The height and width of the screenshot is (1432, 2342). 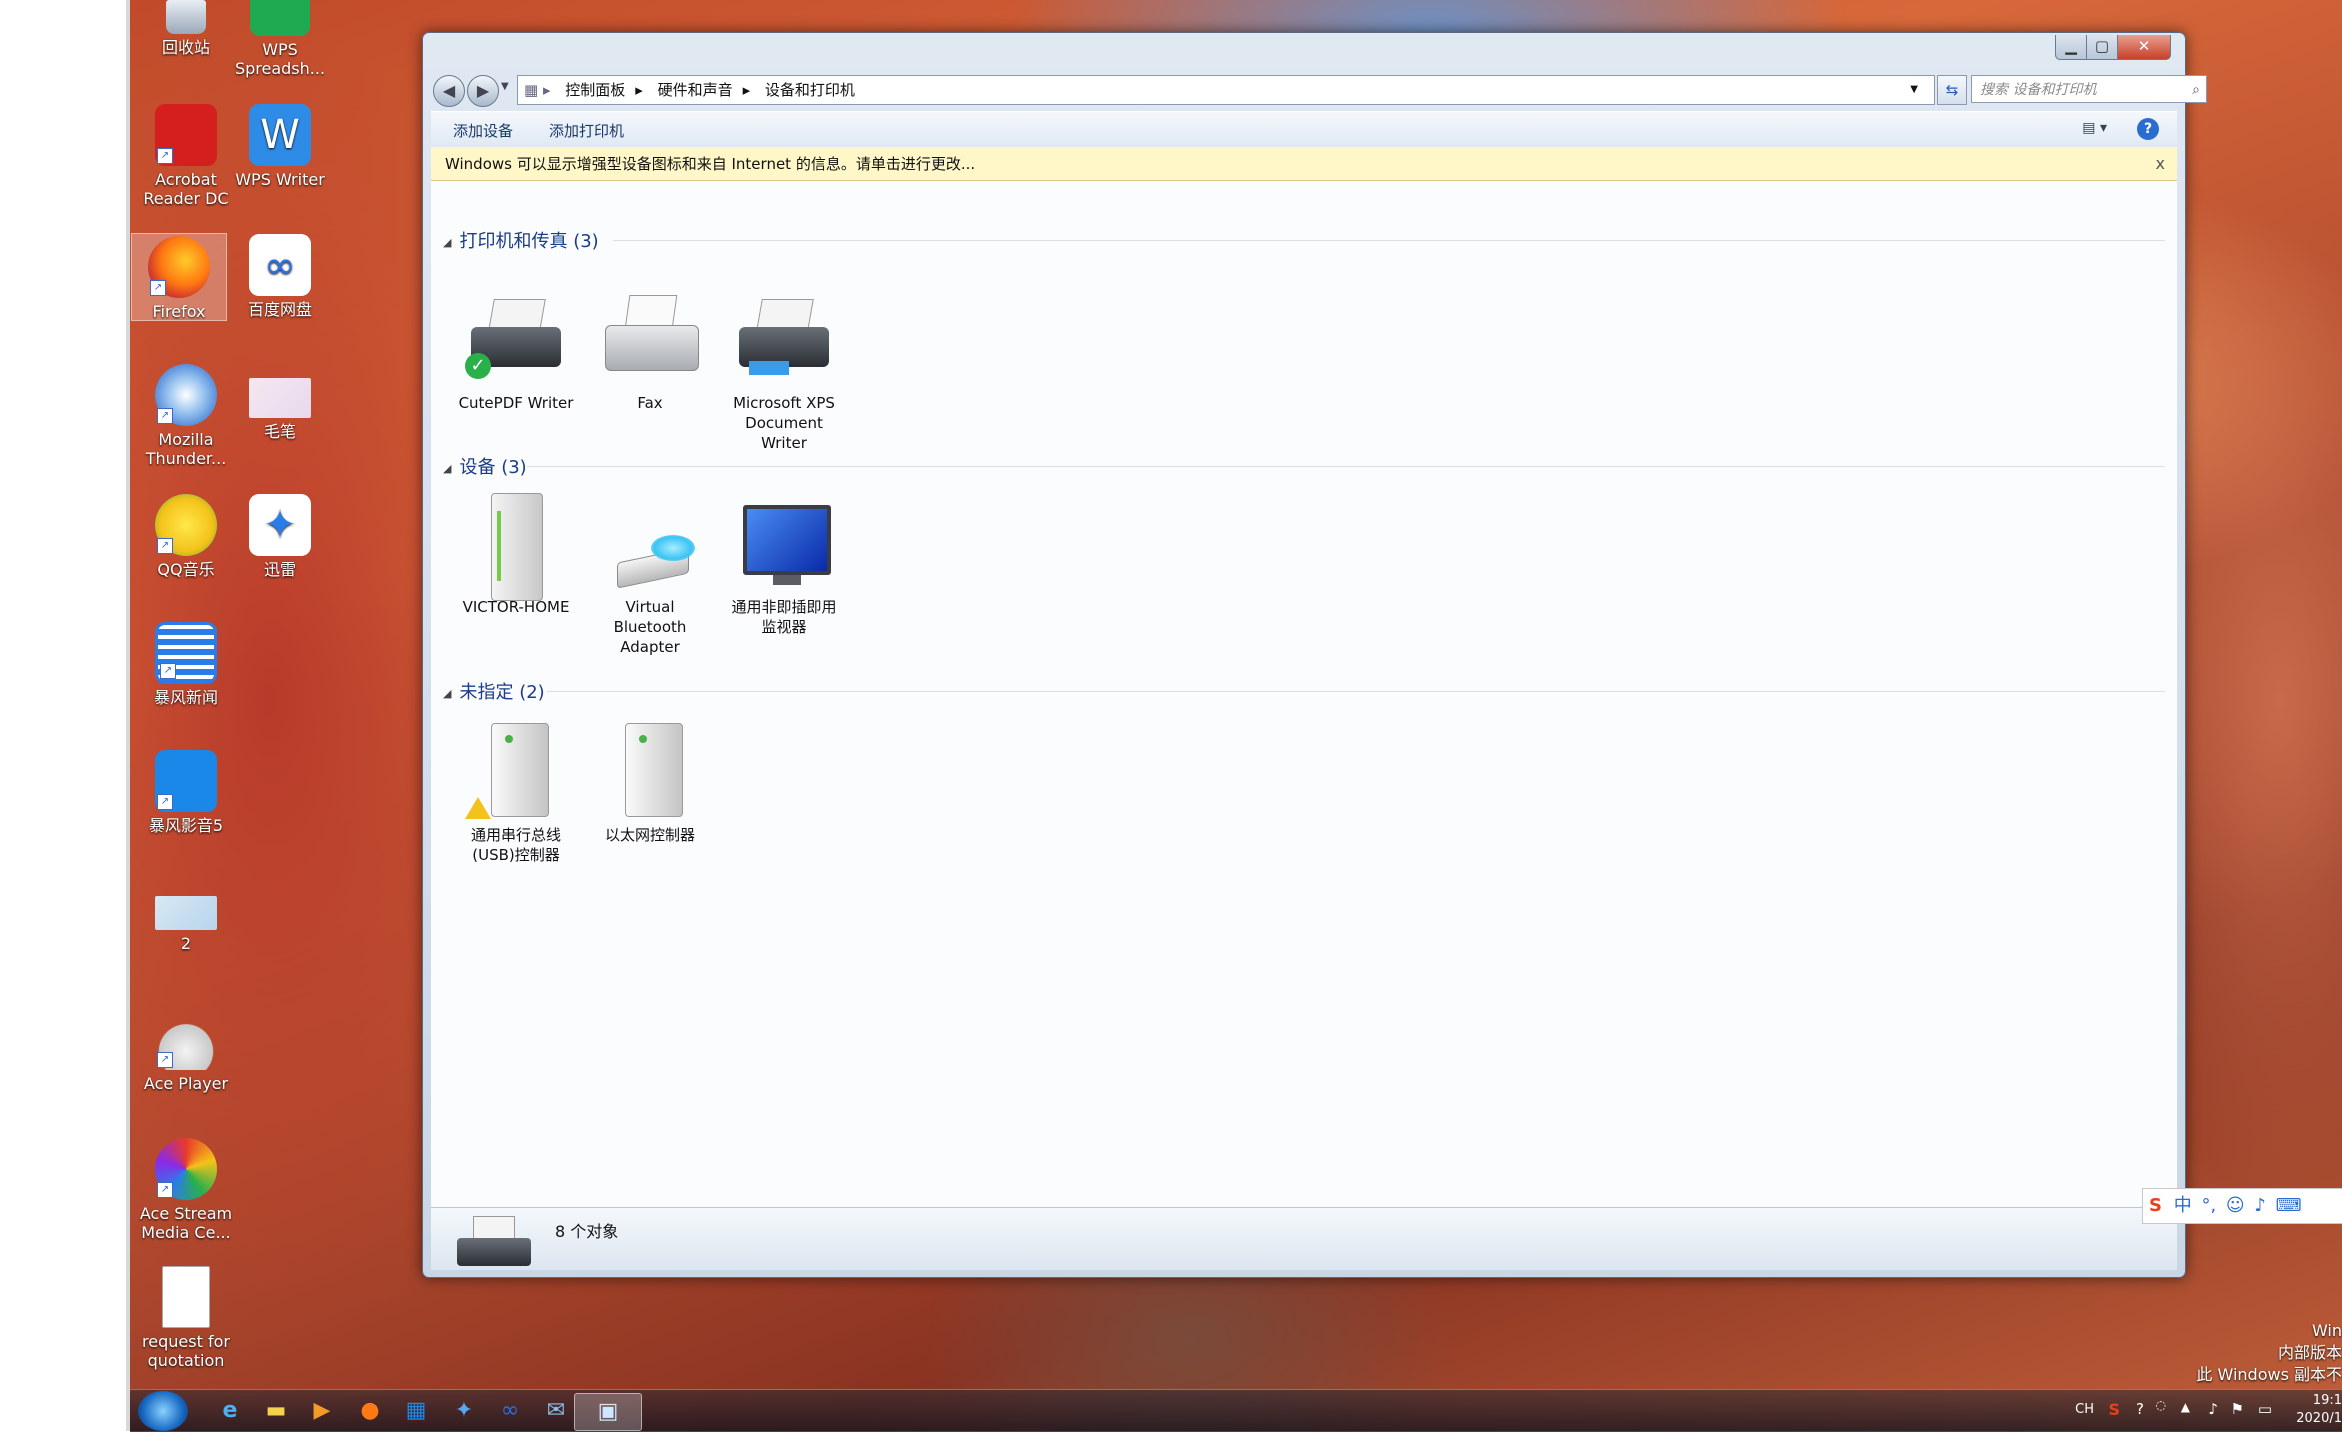 I want to click on device-label: 通用串行总线 (USB)控制器, so click(x=515, y=845).